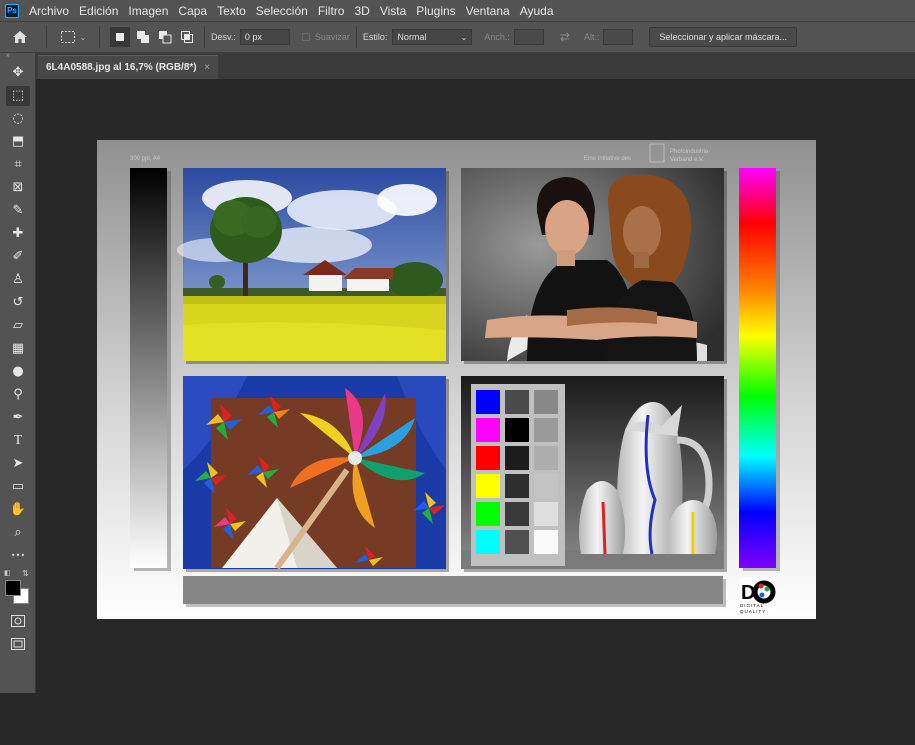  What do you see at coordinates (49, 11) in the screenshot?
I see `menu-archivo: Archivo` at bounding box center [49, 11].